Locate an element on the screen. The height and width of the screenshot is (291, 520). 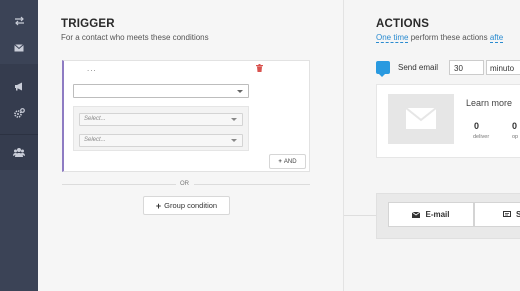
opened-count: 0 is located at coordinates (515, 126).